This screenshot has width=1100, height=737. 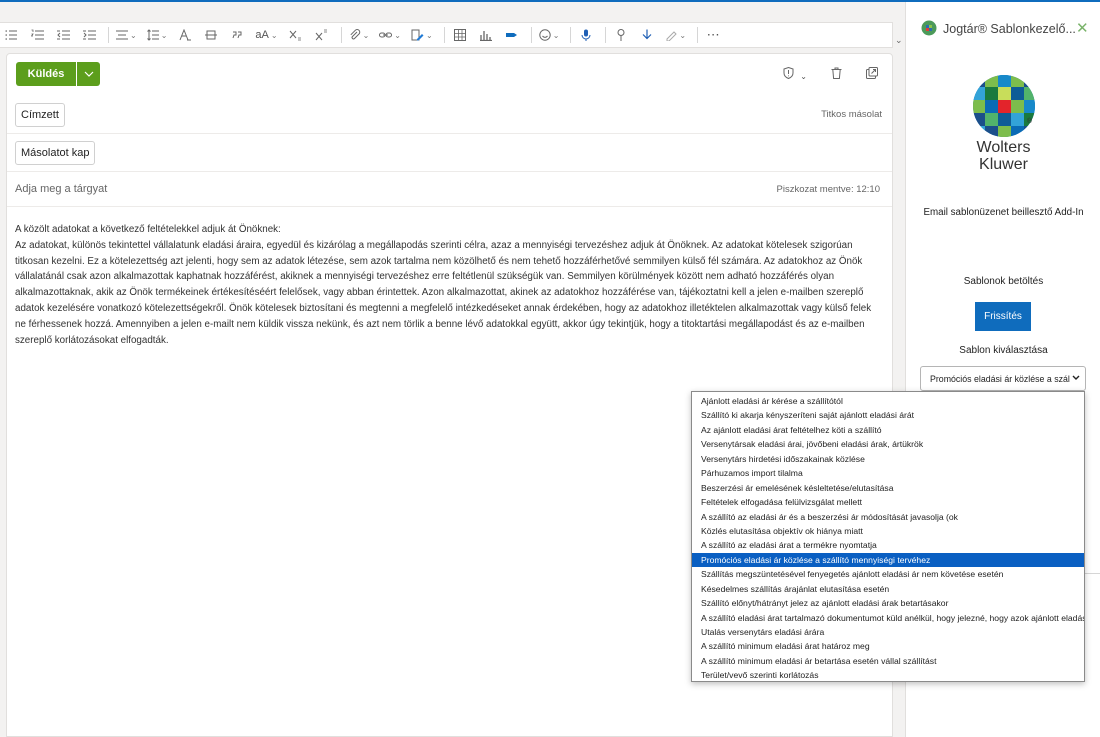 I want to click on style-icon: aA ⌄, so click(x=266, y=35).